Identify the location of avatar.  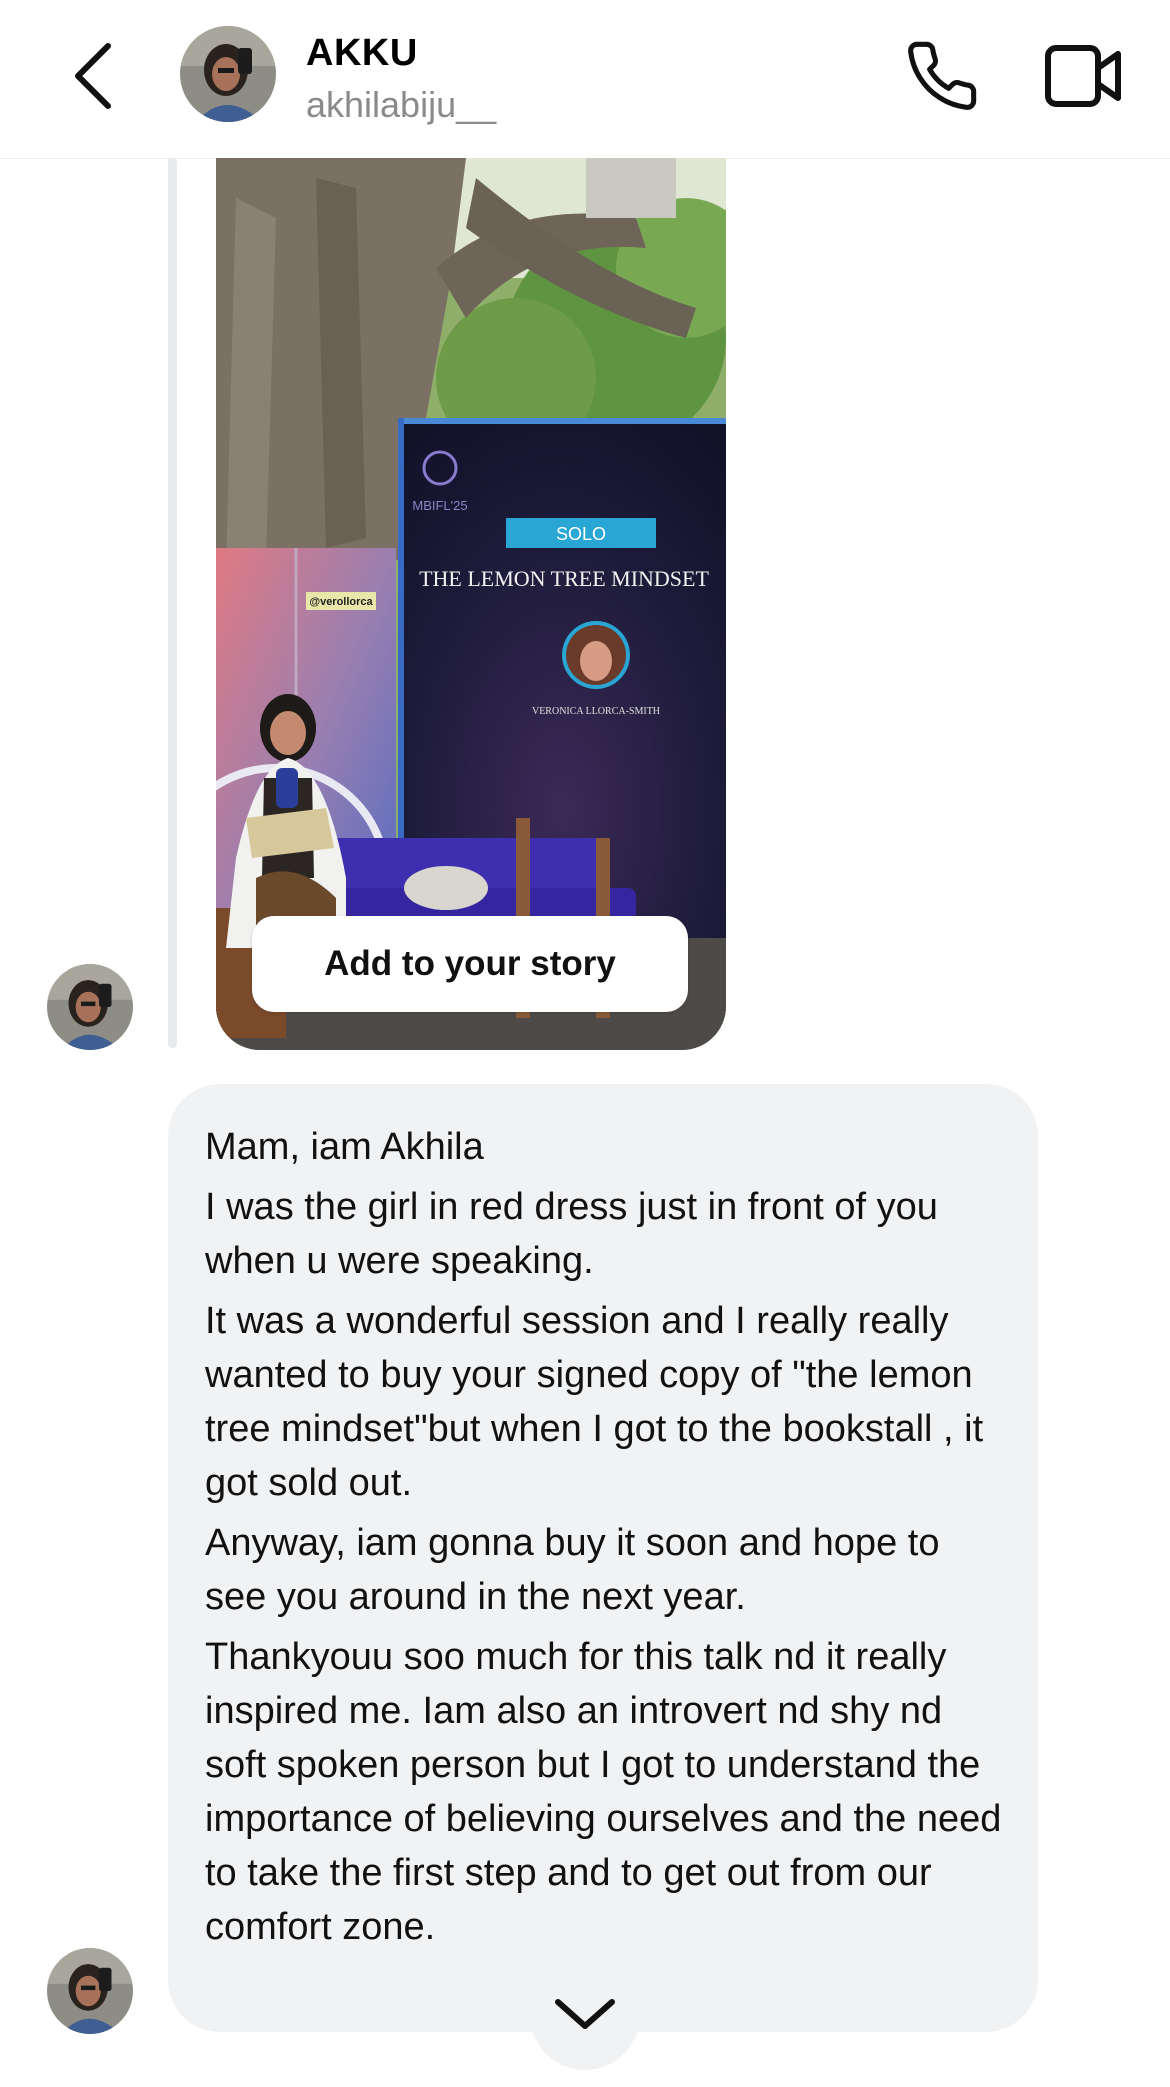
(228, 74).